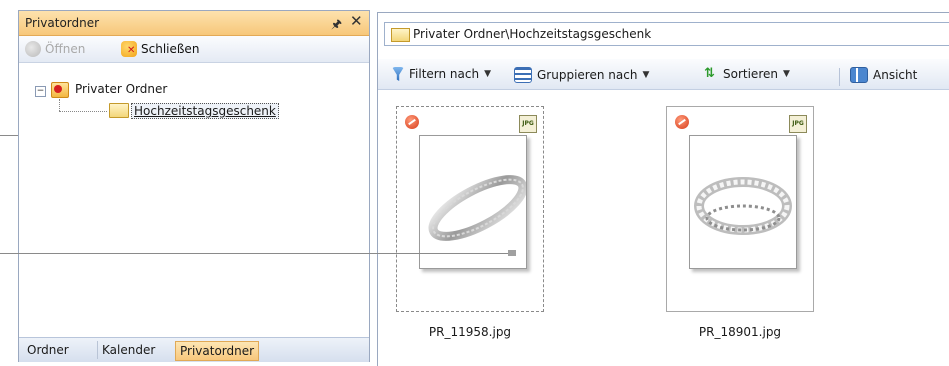 This screenshot has height=366, width=949. I want to click on filter-icon, so click(398, 74).